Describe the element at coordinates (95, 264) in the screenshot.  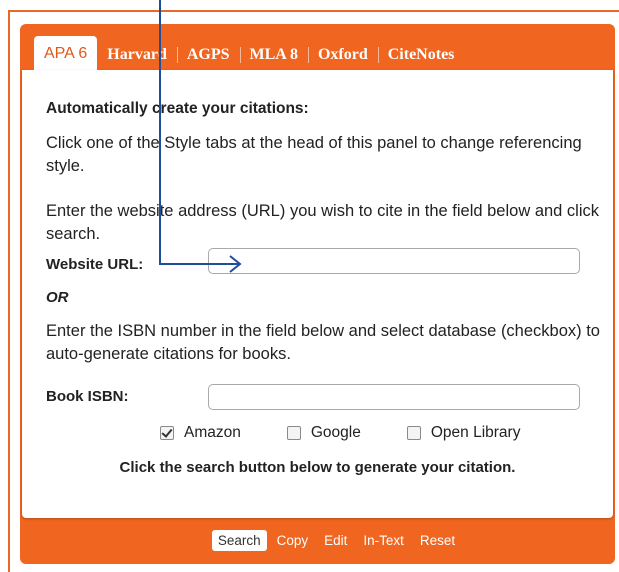
I see `website-url-label: Website URL:` at that location.